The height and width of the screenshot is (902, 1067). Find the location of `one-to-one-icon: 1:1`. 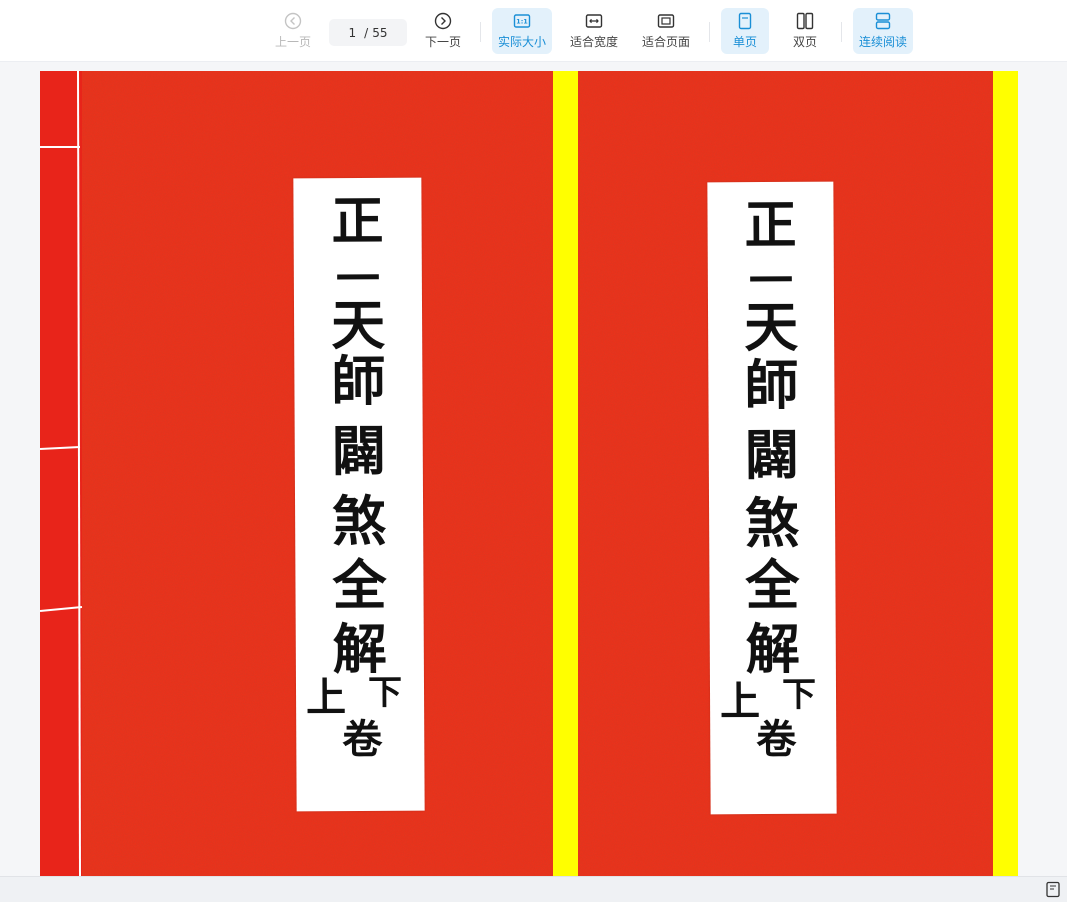

one-to-one-icon: 1:1 is located at coordinates (522, 21).